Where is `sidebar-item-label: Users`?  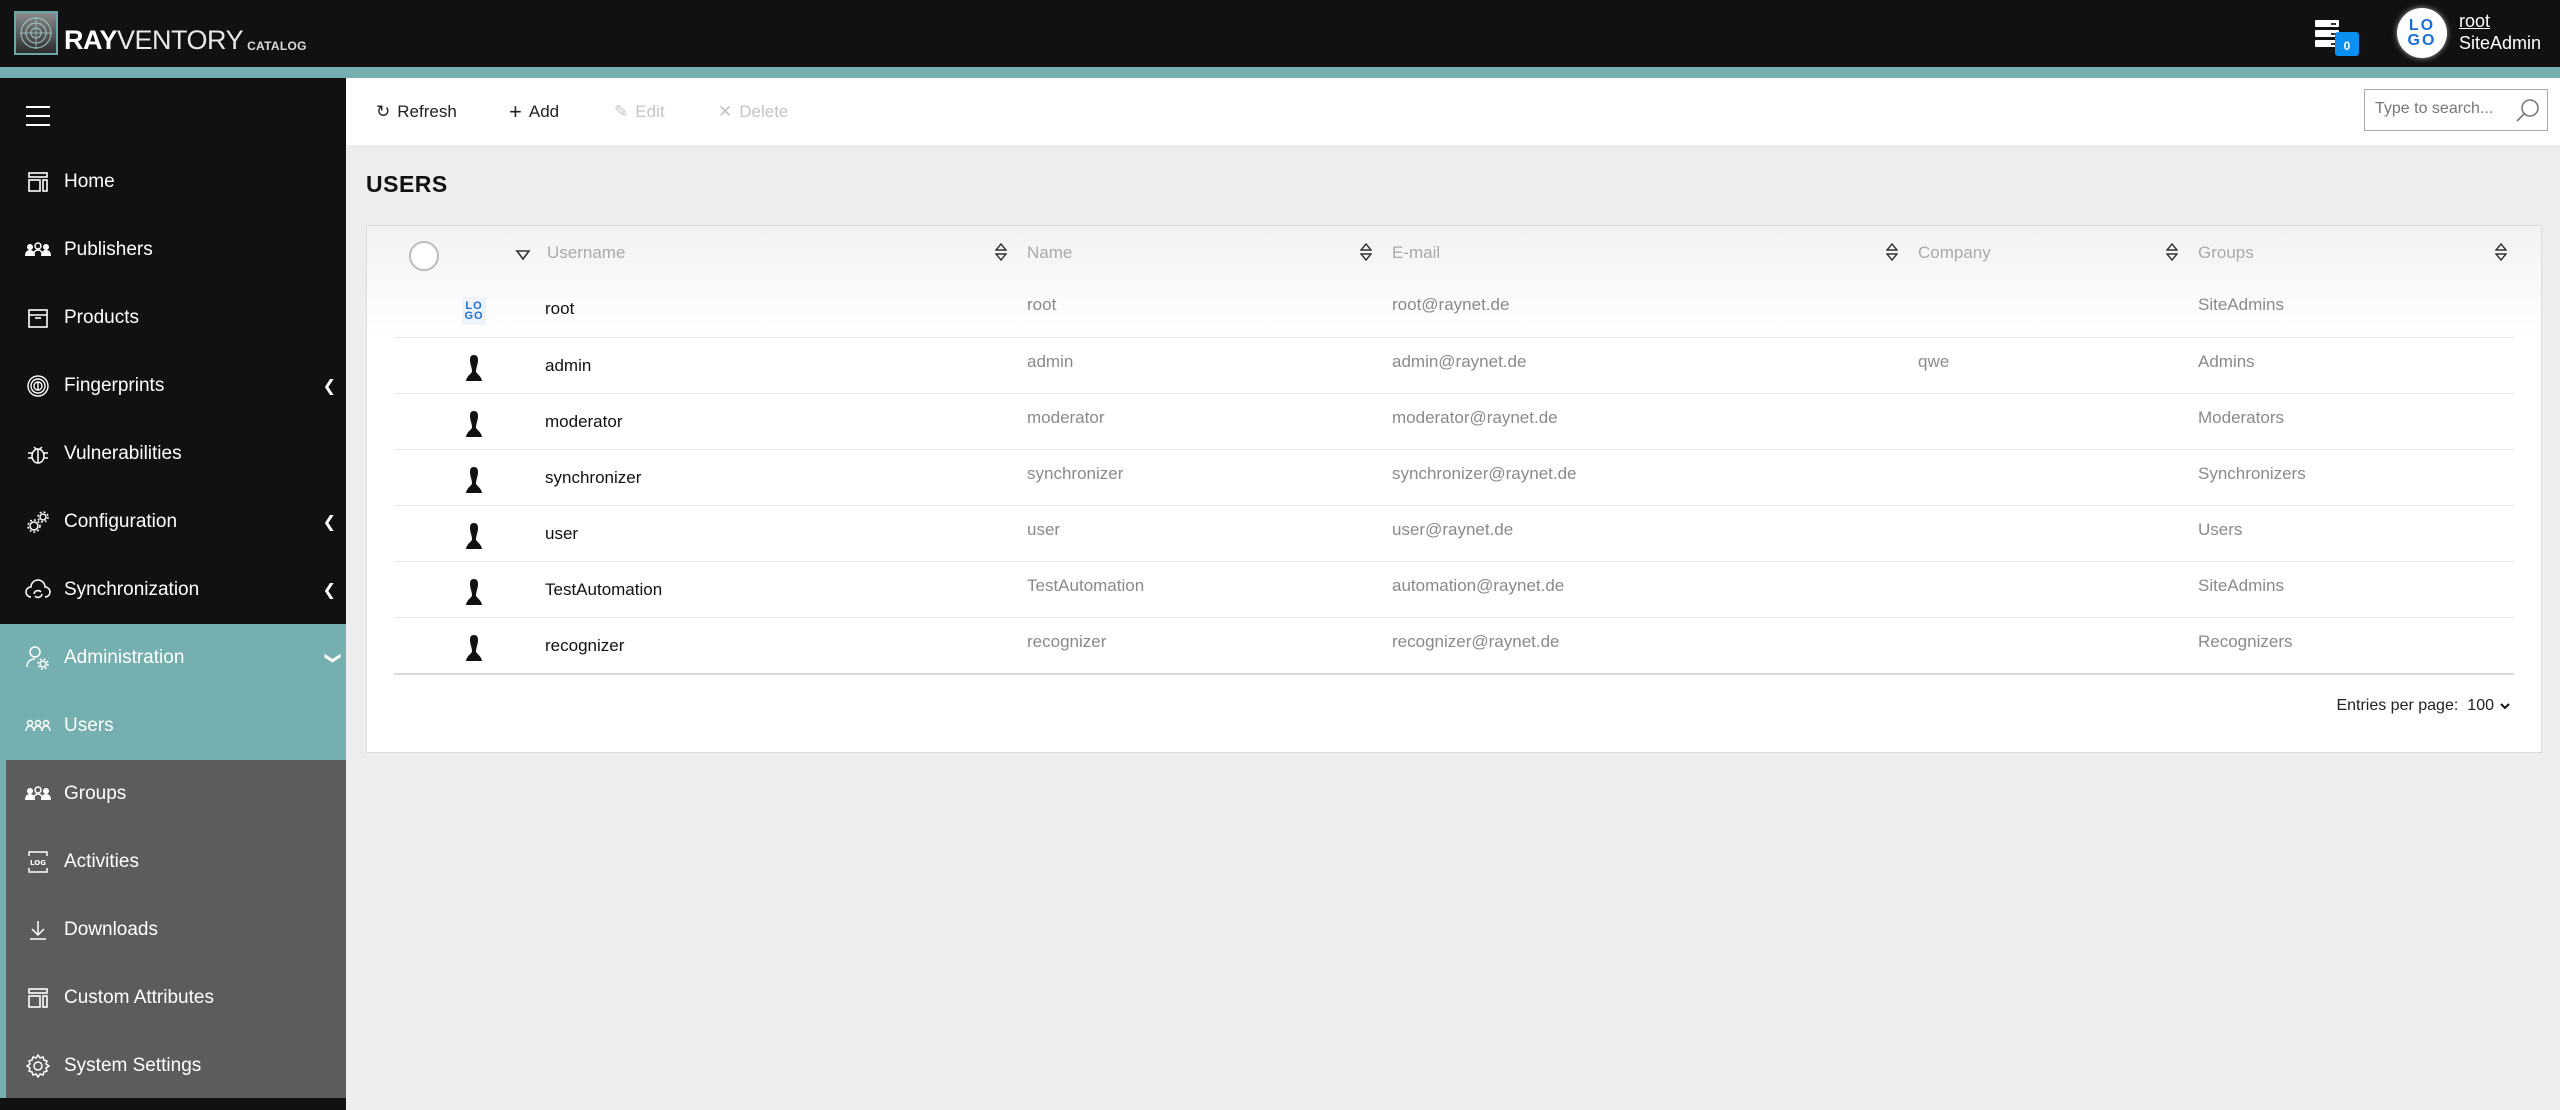
sidebar-item-label: Users is located at coordinates (89, 725).